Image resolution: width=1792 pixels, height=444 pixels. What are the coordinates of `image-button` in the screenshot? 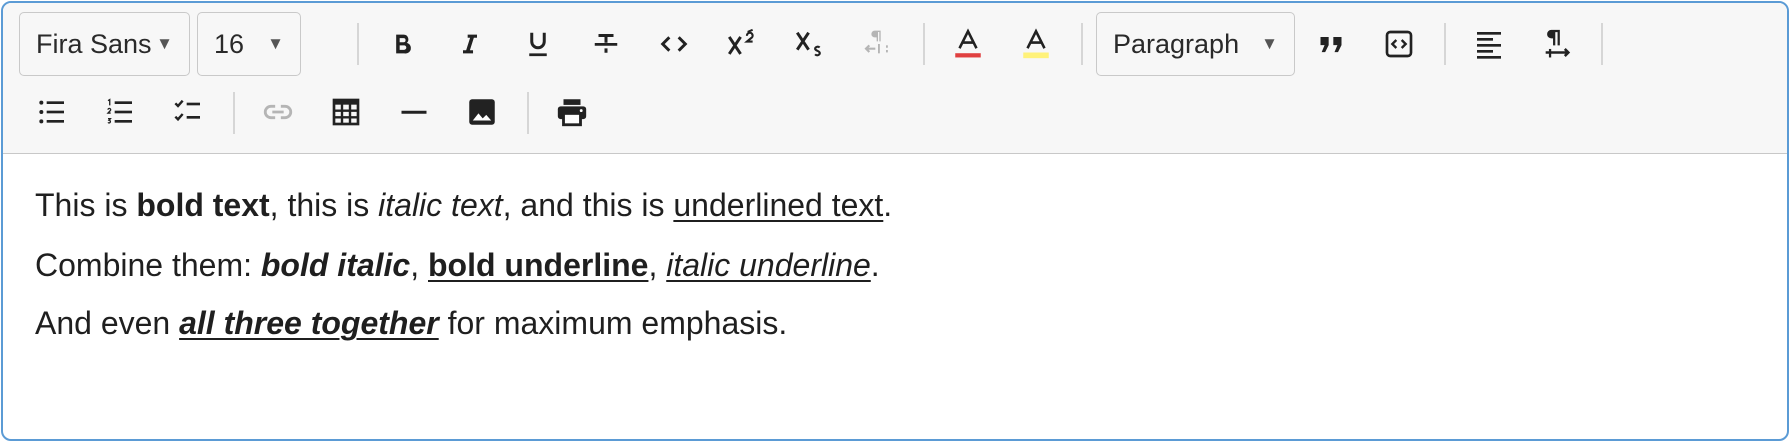 It's located at (482, 112).